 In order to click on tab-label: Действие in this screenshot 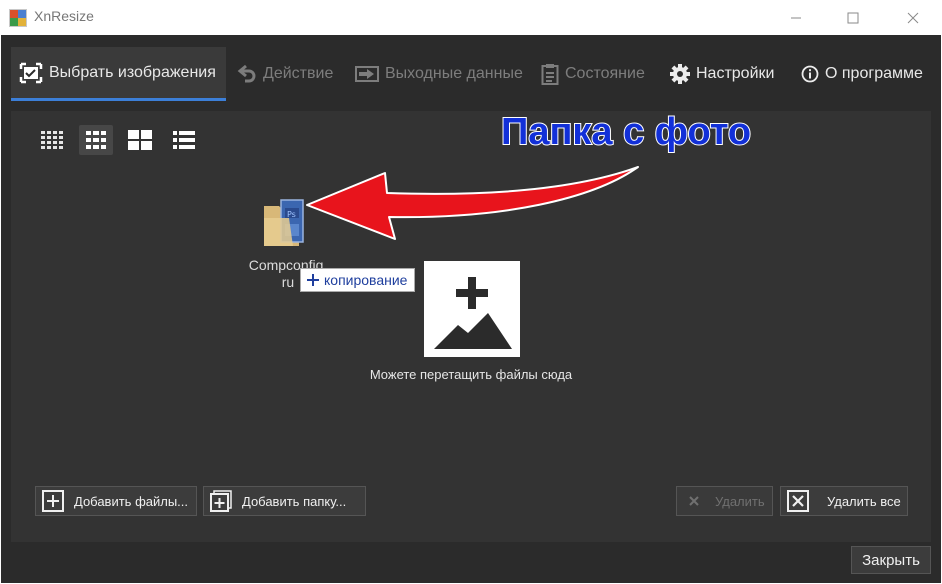, I will do `click(298, 73)`.